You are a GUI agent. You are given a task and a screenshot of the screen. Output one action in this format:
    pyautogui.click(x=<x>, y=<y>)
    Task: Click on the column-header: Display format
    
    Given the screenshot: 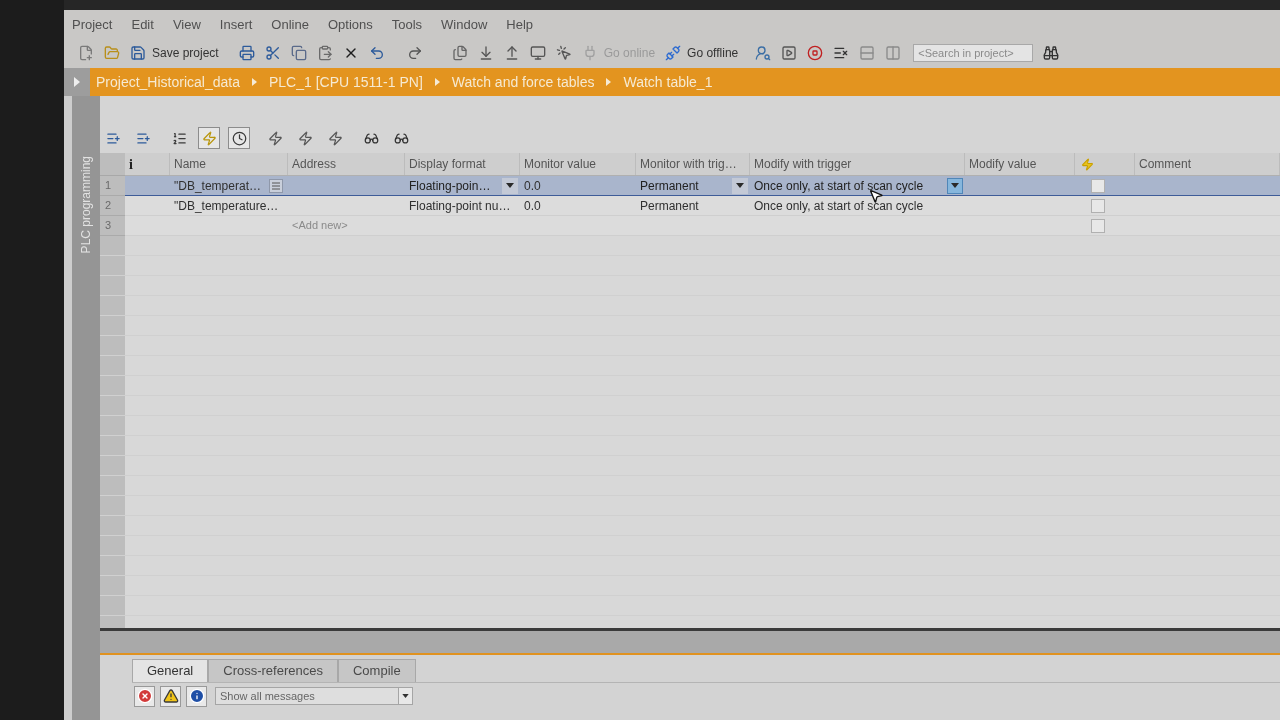 What is the action you would take?
    pyautogui.click(x=447, y=164)
    